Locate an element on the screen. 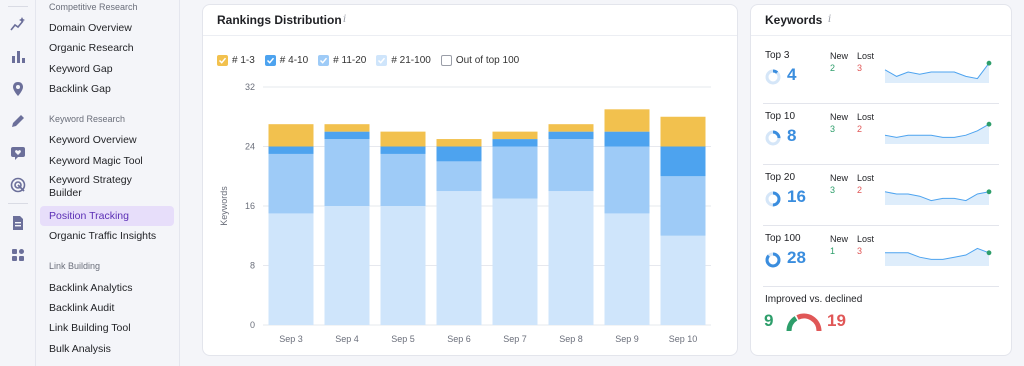 The height and width of the screenshot is (366, 1024). sidebar-item-keyword-magic-tool: Keyword Magic Tool is located at coordinates (107, 161).